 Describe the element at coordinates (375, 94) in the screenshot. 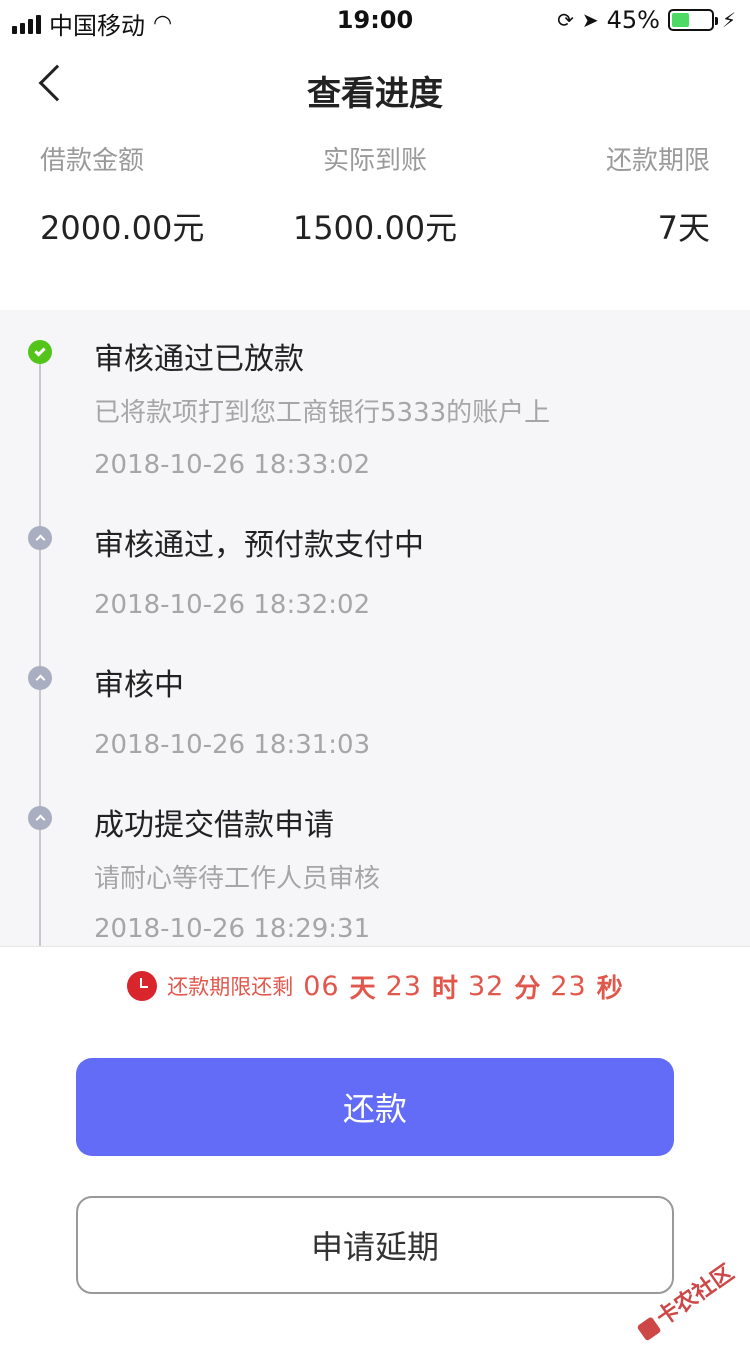

I see `page-title: 查看进度` at that location.